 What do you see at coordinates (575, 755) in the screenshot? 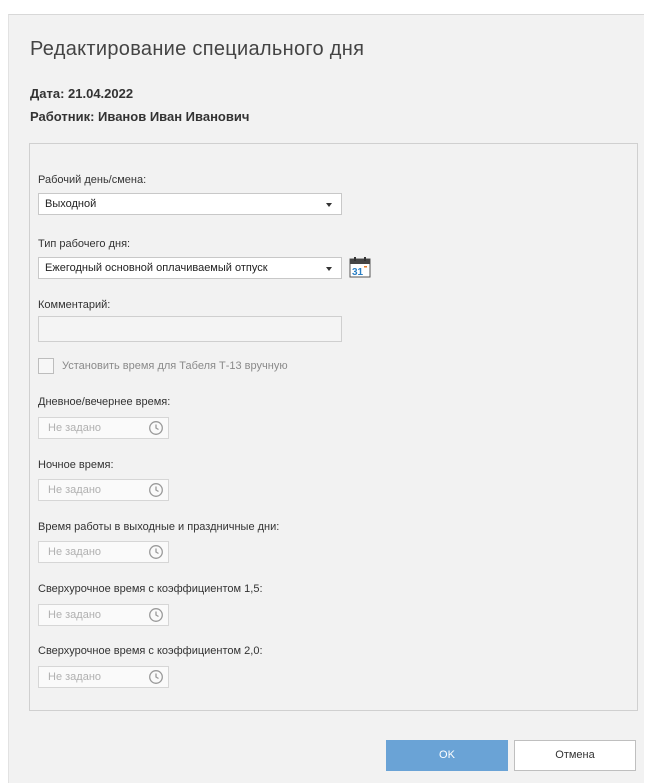
I see `cancel-button: Отмена` at bounding box center [575, 755].